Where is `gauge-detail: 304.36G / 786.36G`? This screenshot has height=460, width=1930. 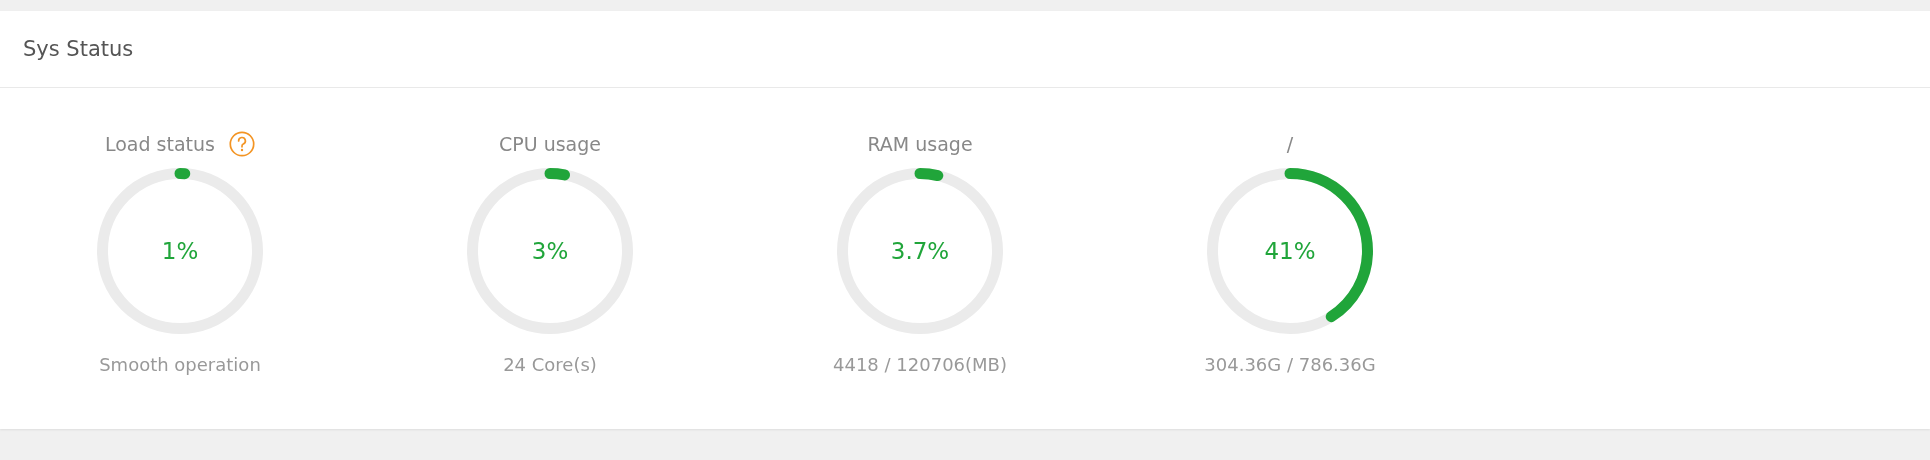
gauge-detail: 304.36G / 786.36G is located at coordinates (1290, 364).